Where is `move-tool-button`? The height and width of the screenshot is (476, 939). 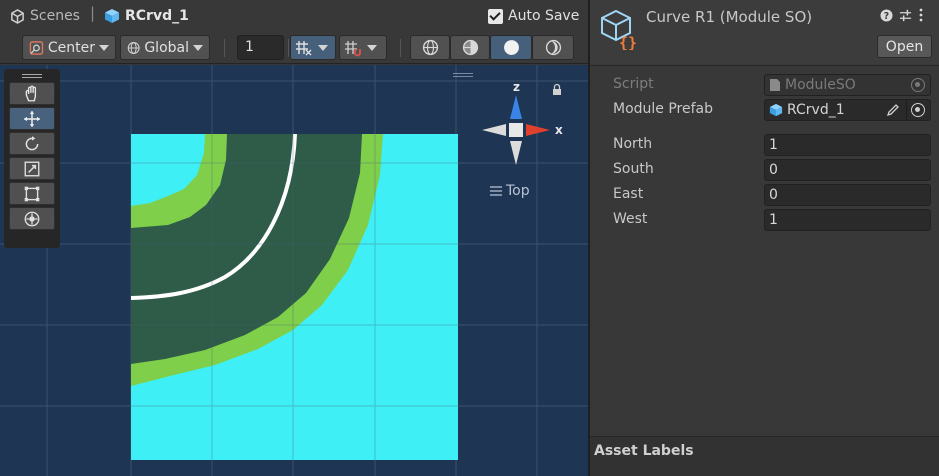
move-tool-button is located at coordinates (32, 118).